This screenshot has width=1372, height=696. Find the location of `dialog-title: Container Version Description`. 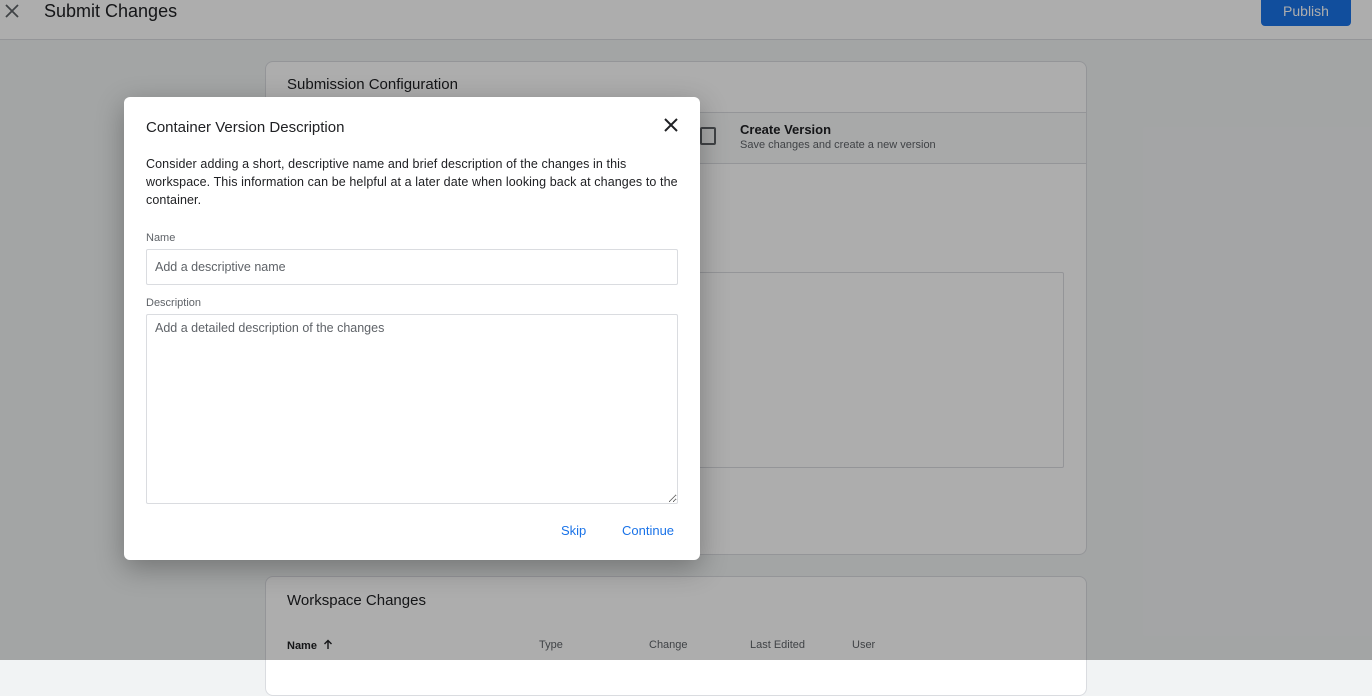

dialog-title: Container Version Description is located at coordinates (245, 127).